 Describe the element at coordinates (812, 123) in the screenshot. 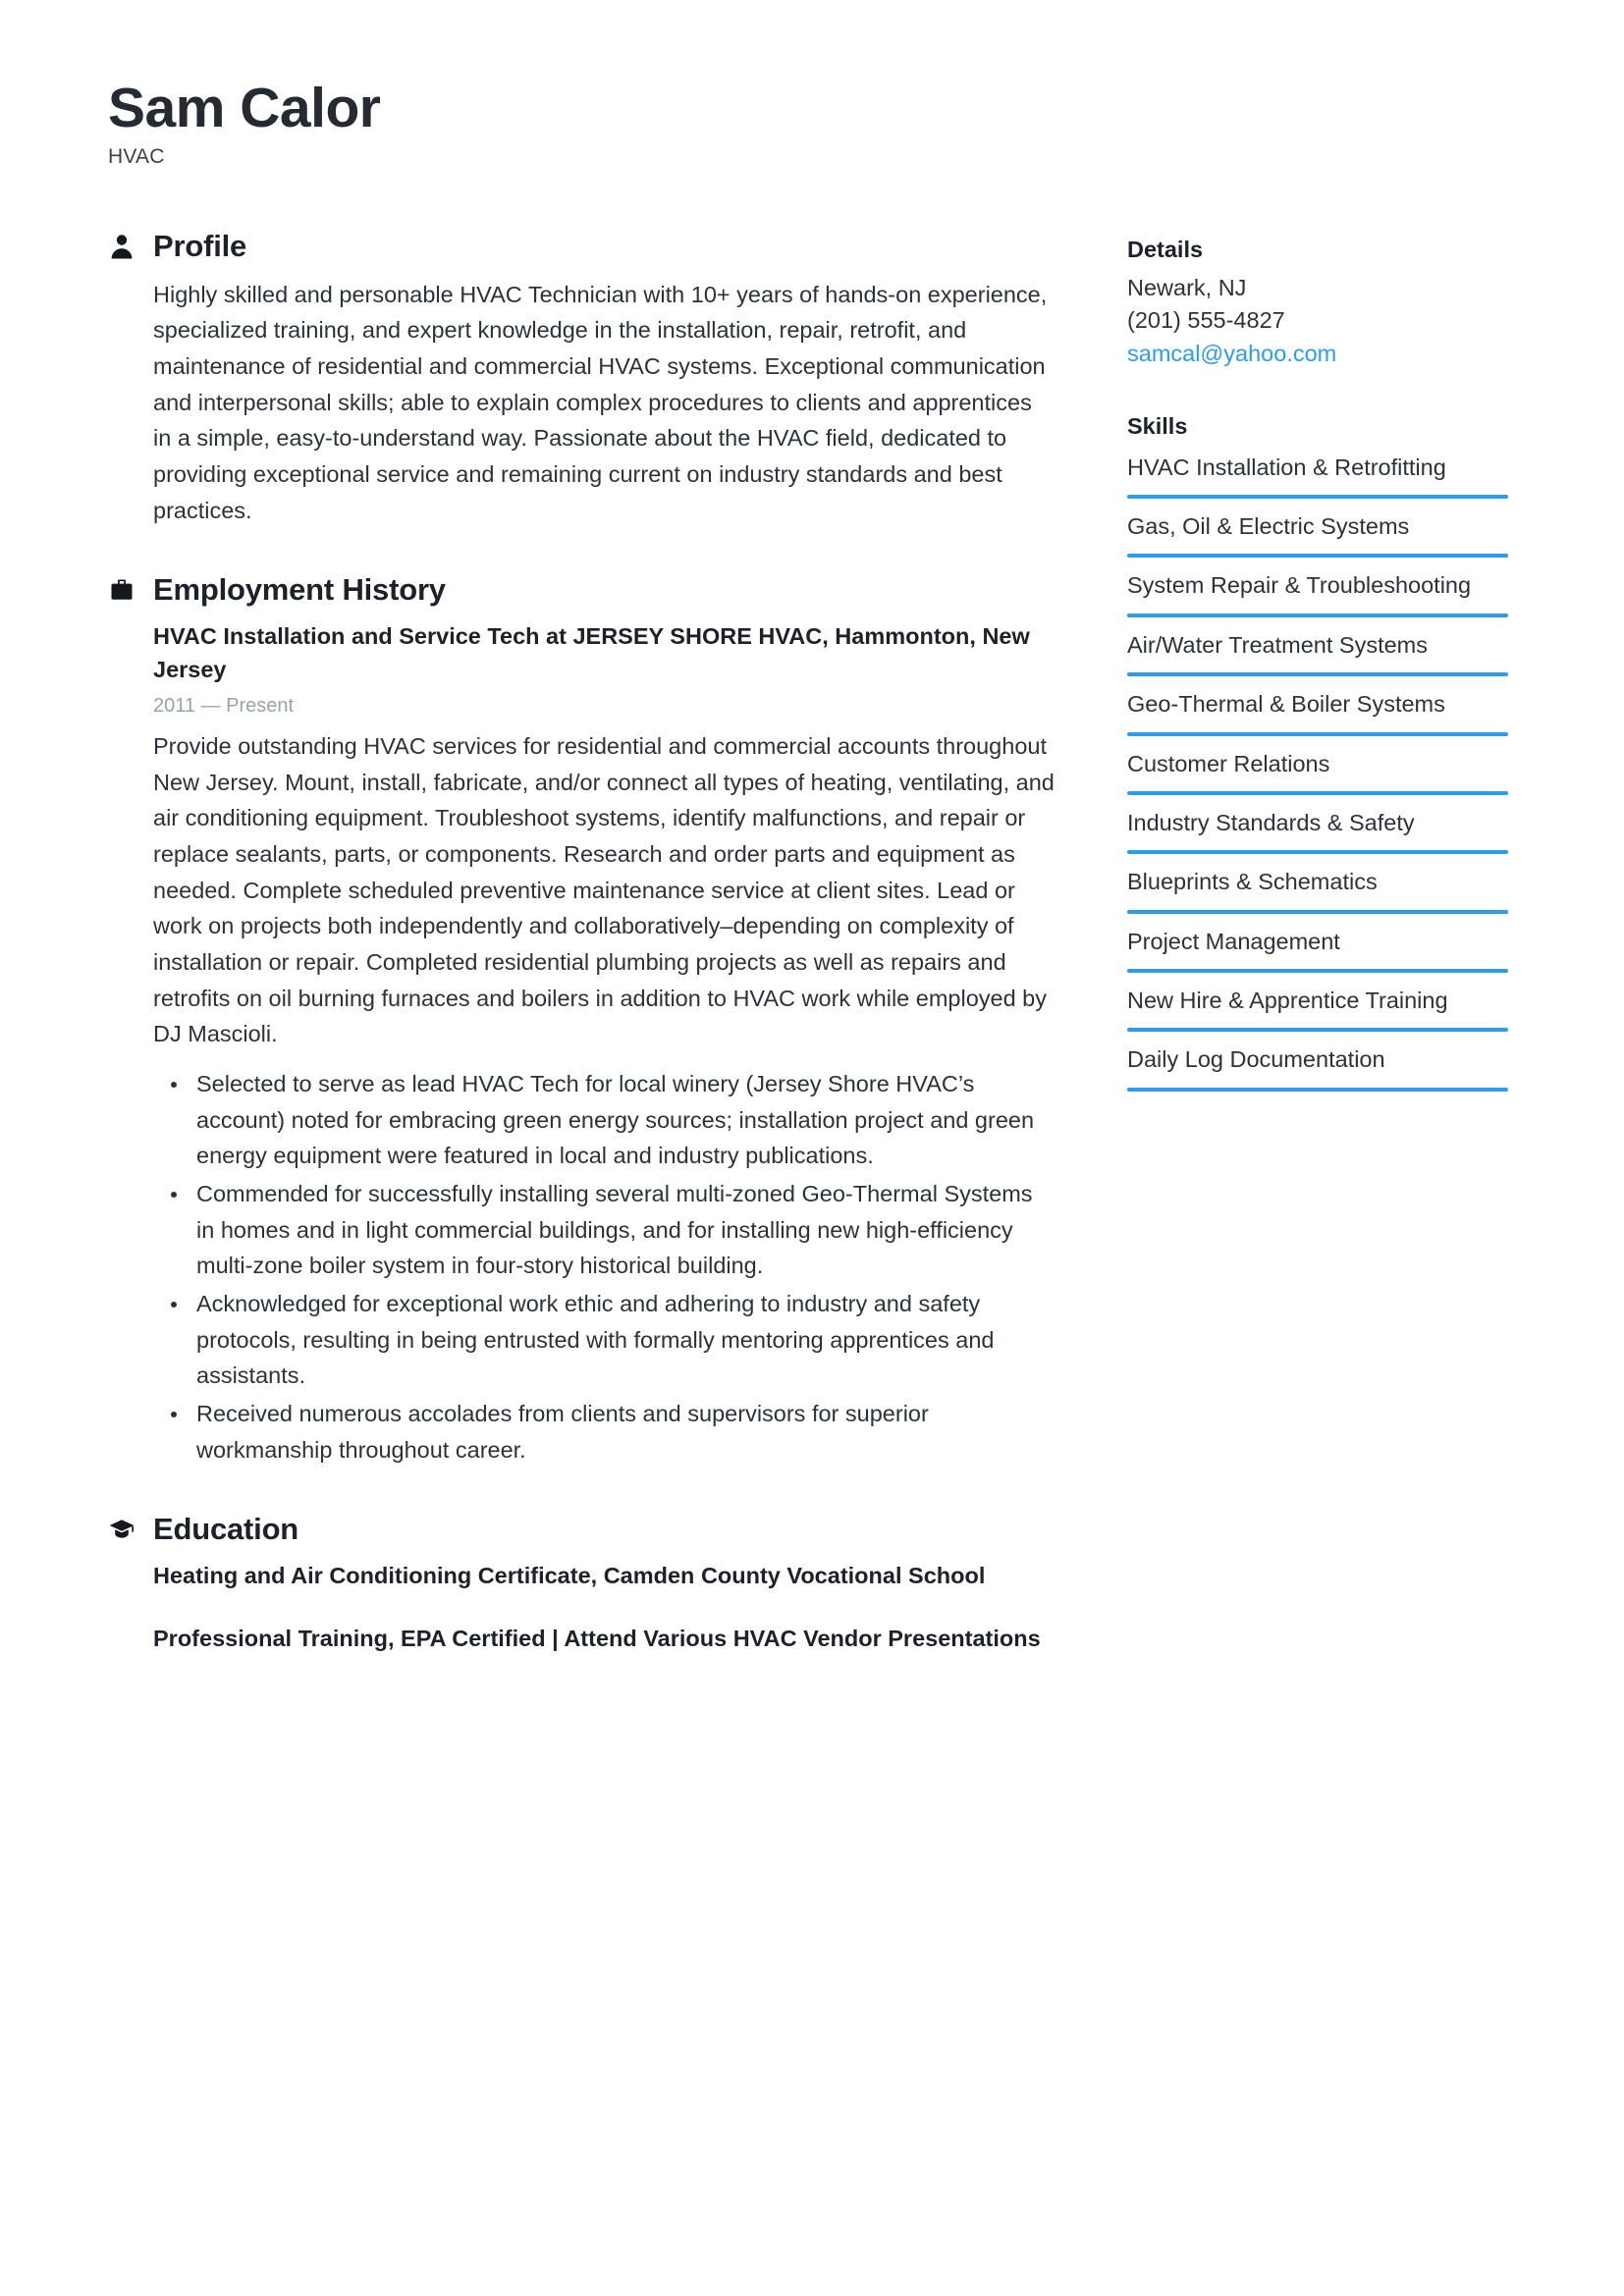

I see `resume-header: Sam Calor HVAC` at that location.